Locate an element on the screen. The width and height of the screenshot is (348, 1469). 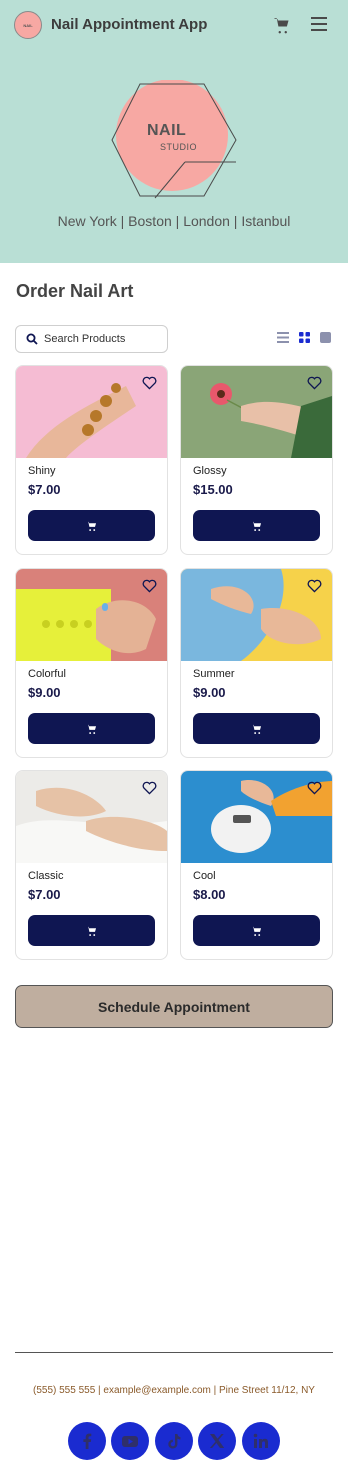
youtube-button is located at coordinates (130, 1441).